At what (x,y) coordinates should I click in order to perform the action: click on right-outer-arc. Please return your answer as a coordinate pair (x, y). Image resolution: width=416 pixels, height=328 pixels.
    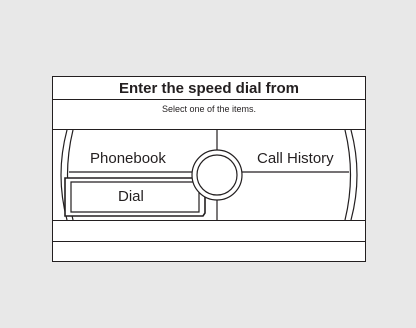
    Looking at the image, I should click on (354, 175).